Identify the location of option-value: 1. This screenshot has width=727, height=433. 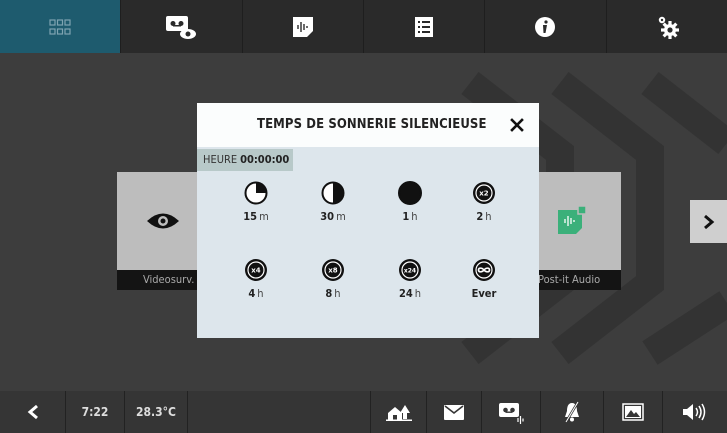
(406, 216).